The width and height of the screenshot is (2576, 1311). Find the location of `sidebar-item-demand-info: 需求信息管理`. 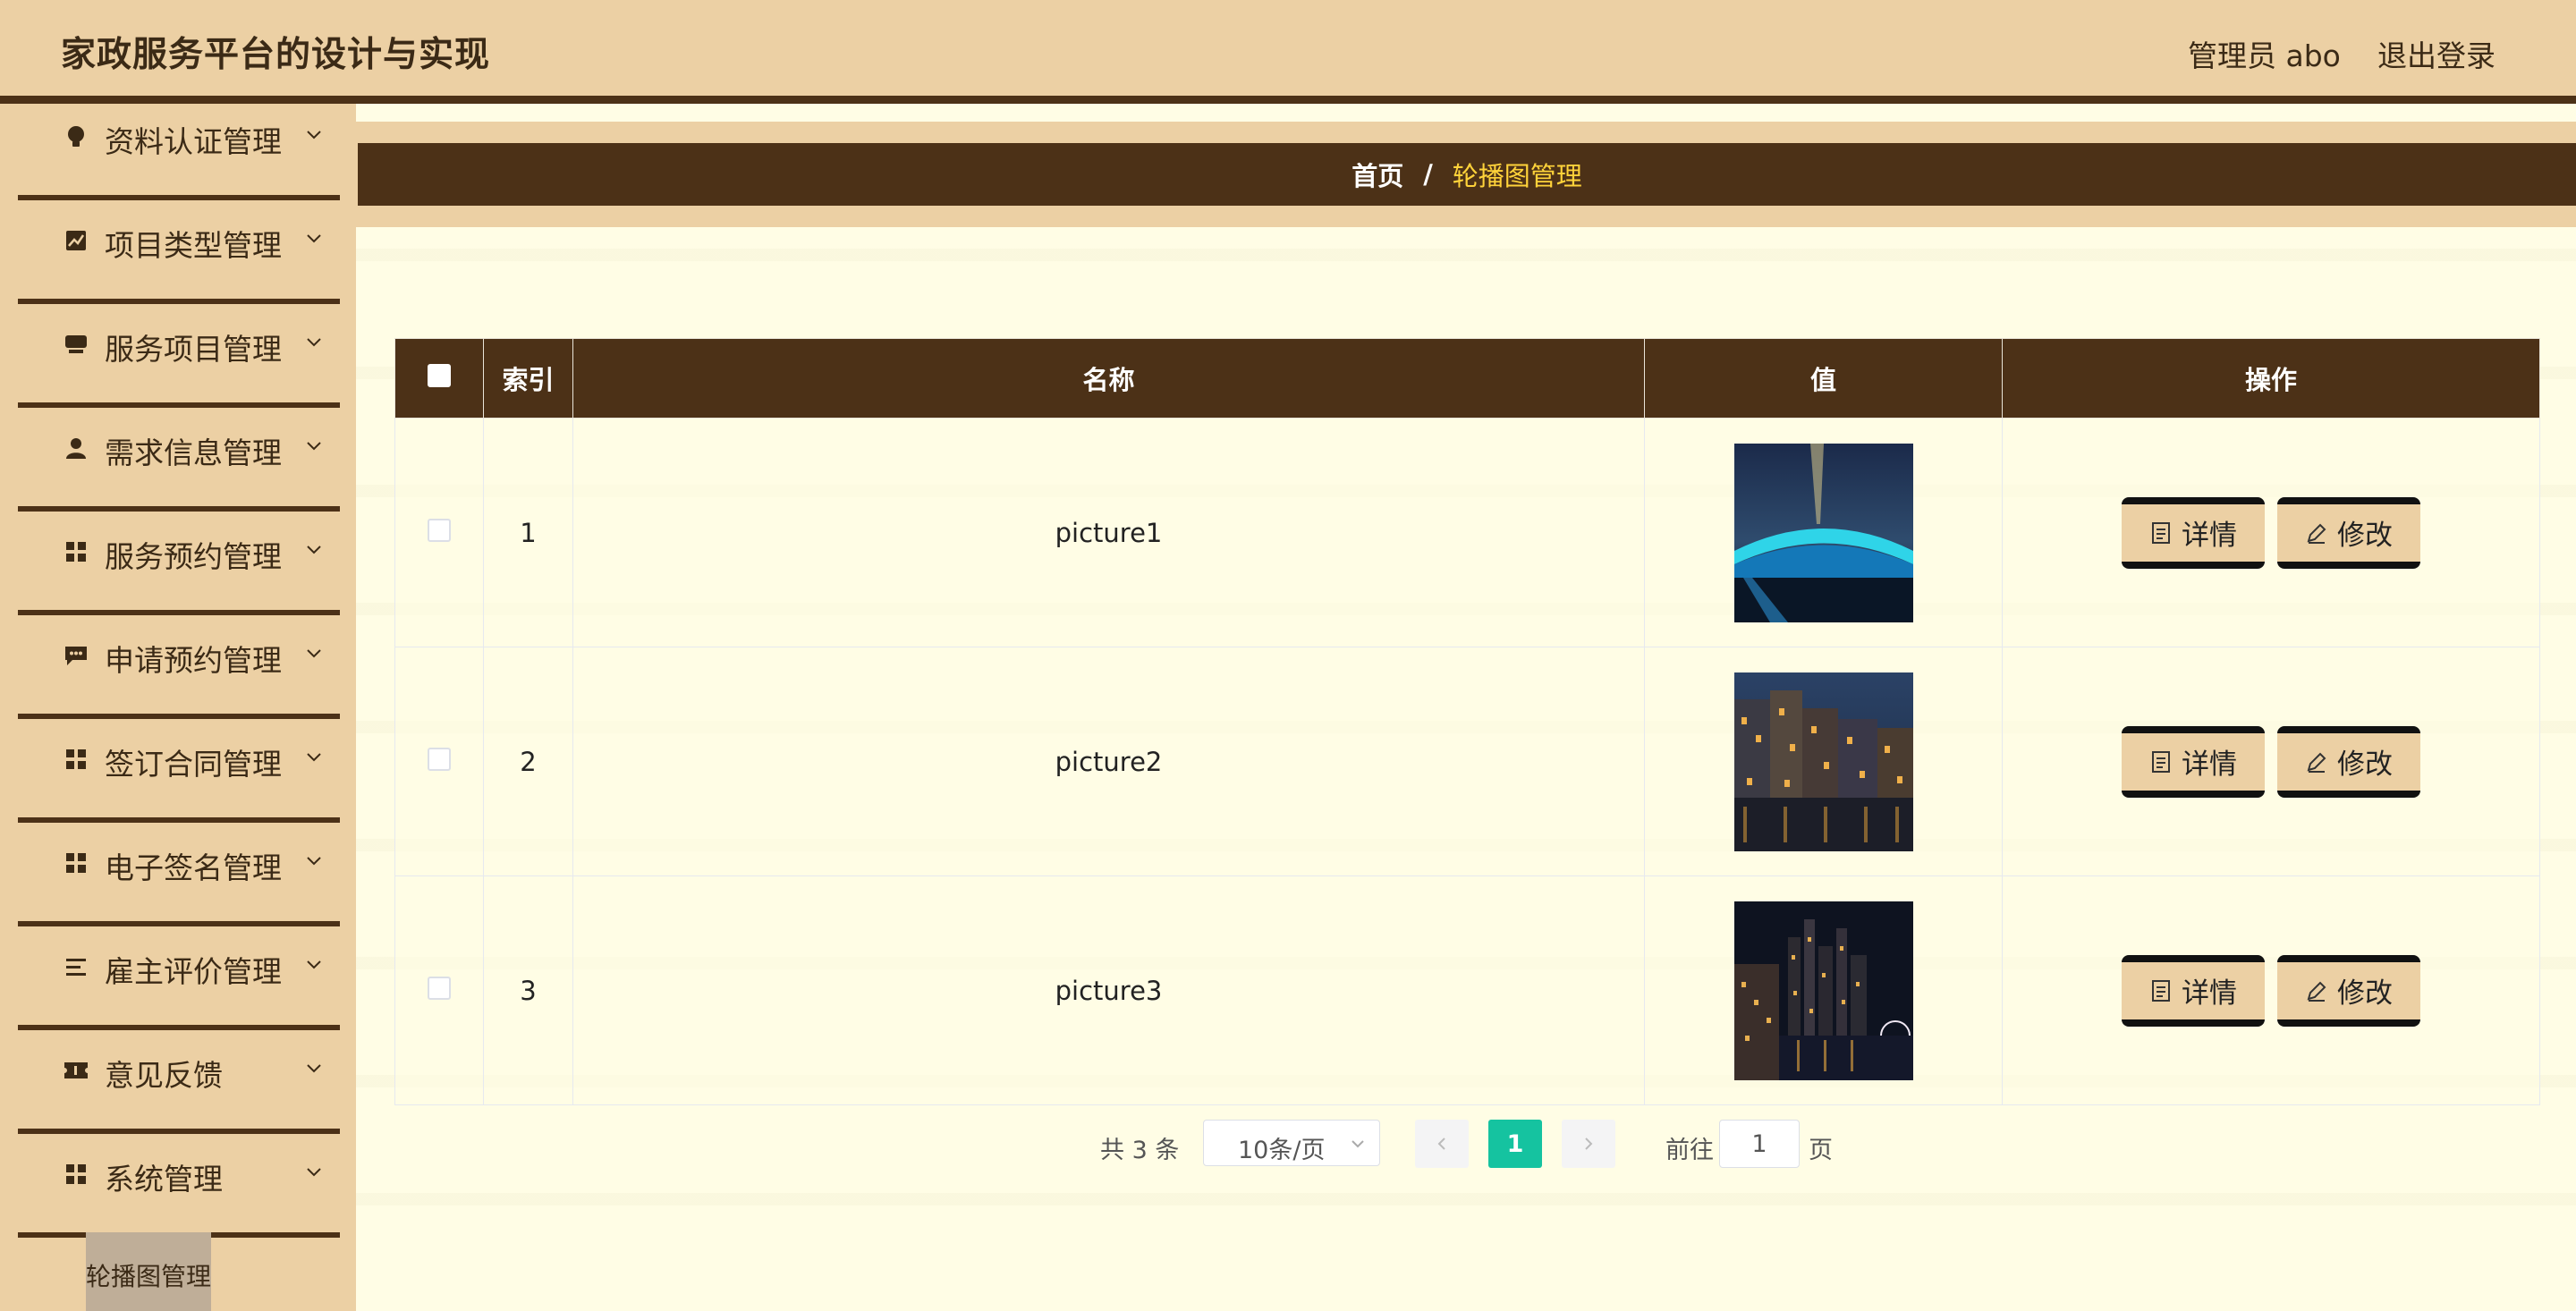

sidebar-item-demand-info: 需求信息管理 is located at coordinates (179, 463).